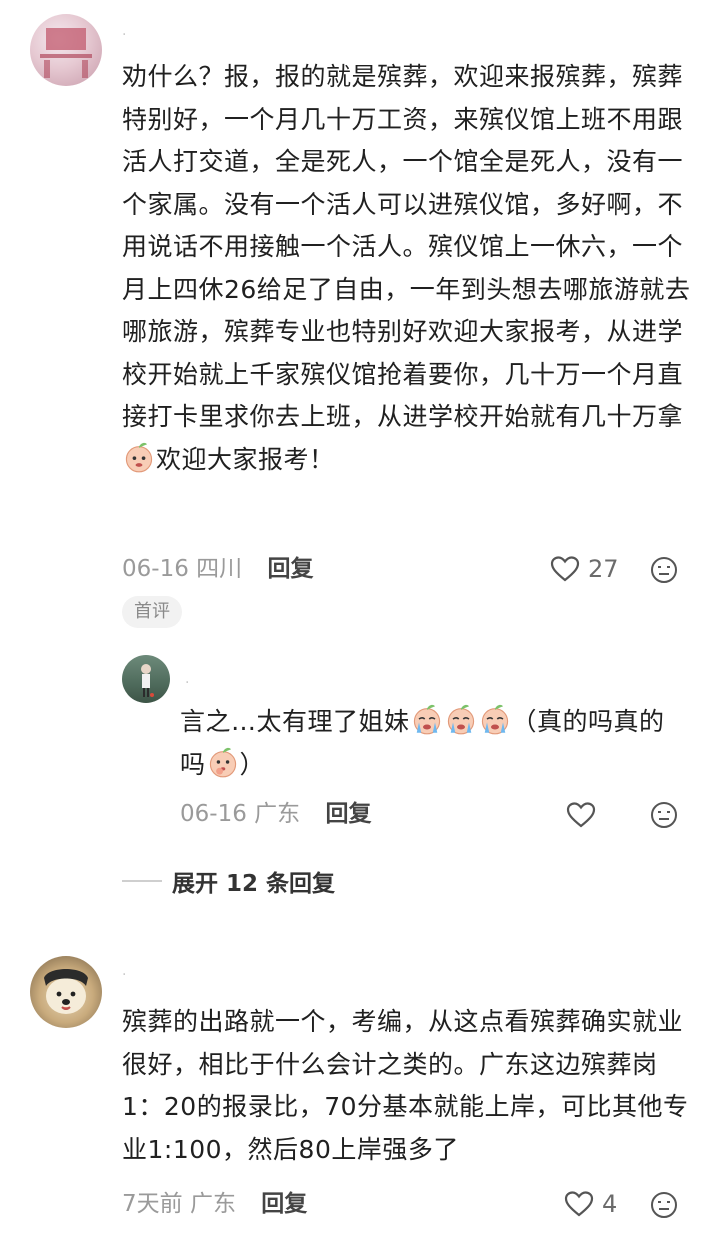 The height and width of the screenshot is (1234, 720). Describe the element at coordinates (295, 721) in the screenshot. I see `reply-text-a: 言之…太有理了姐妹` at that location.